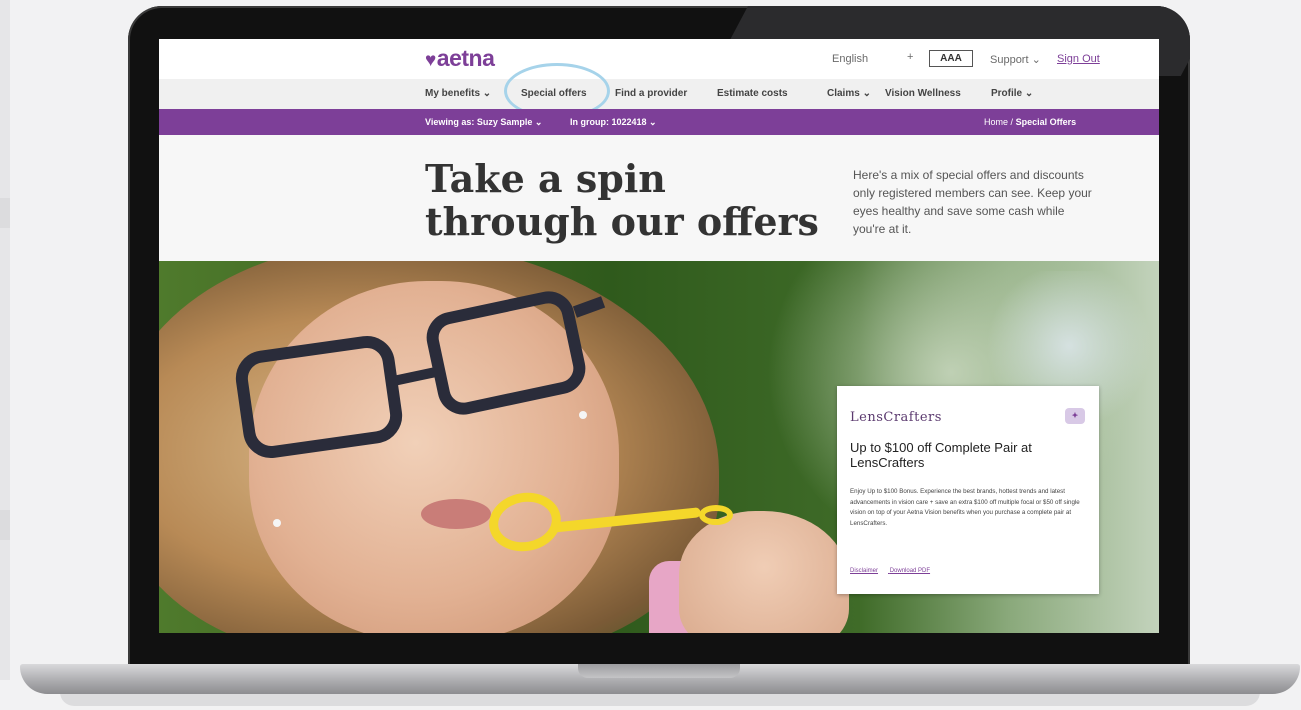 Image resolution: width=1301 pixels, height=710 pixels. I want to click on nav-label: Claims, so click(843, 93).